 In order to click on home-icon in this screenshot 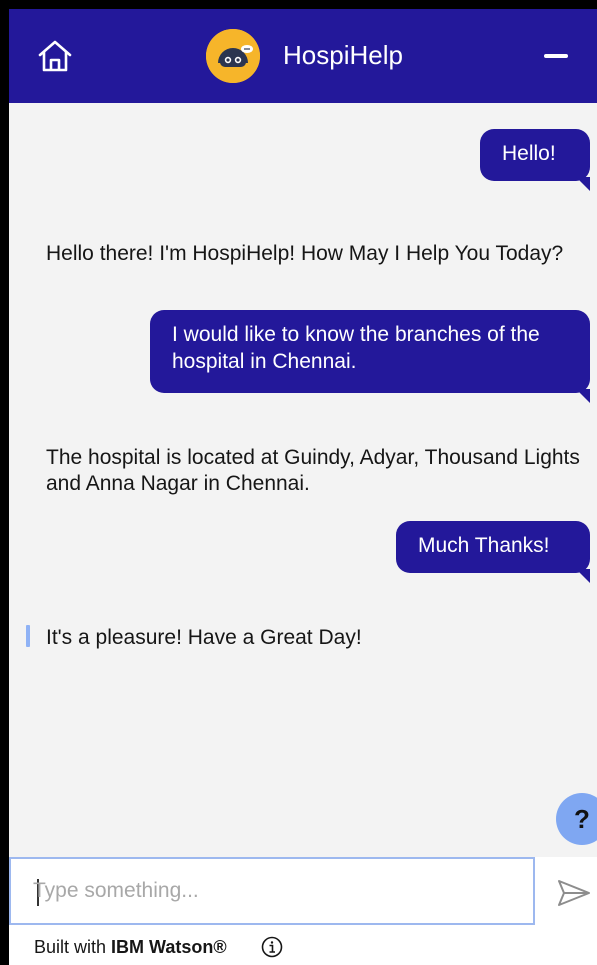, I will do `click(55, 56)`.